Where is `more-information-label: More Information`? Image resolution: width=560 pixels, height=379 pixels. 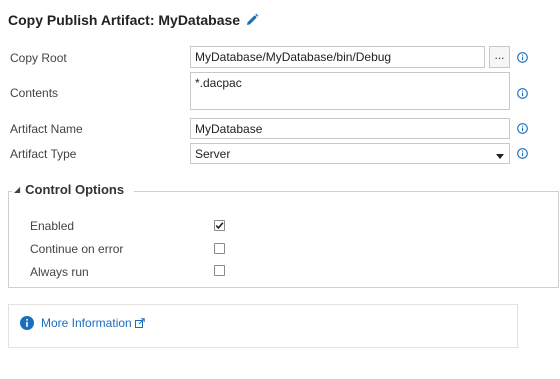 more-information-label: More Information is located at coordinates (86, 323).